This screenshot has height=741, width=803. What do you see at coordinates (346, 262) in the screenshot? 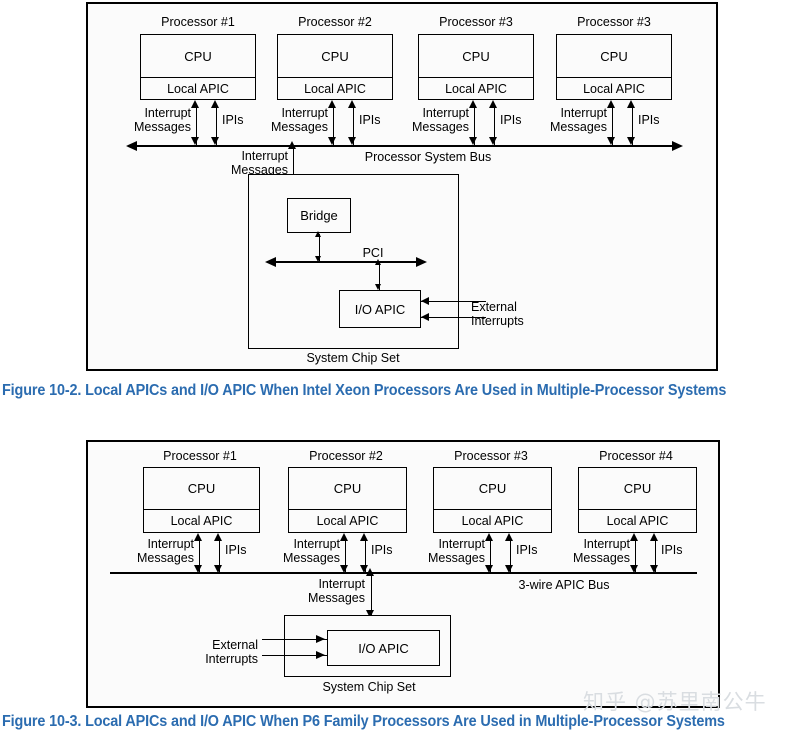
I see `pci-bus-line` at bounding box center [346, 262].